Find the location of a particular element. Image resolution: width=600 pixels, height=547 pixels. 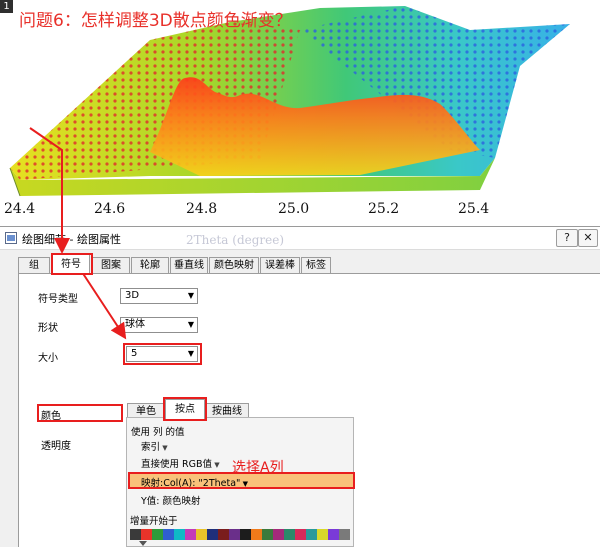

symbol-tab-highlight is located at coordinates (72, 264).